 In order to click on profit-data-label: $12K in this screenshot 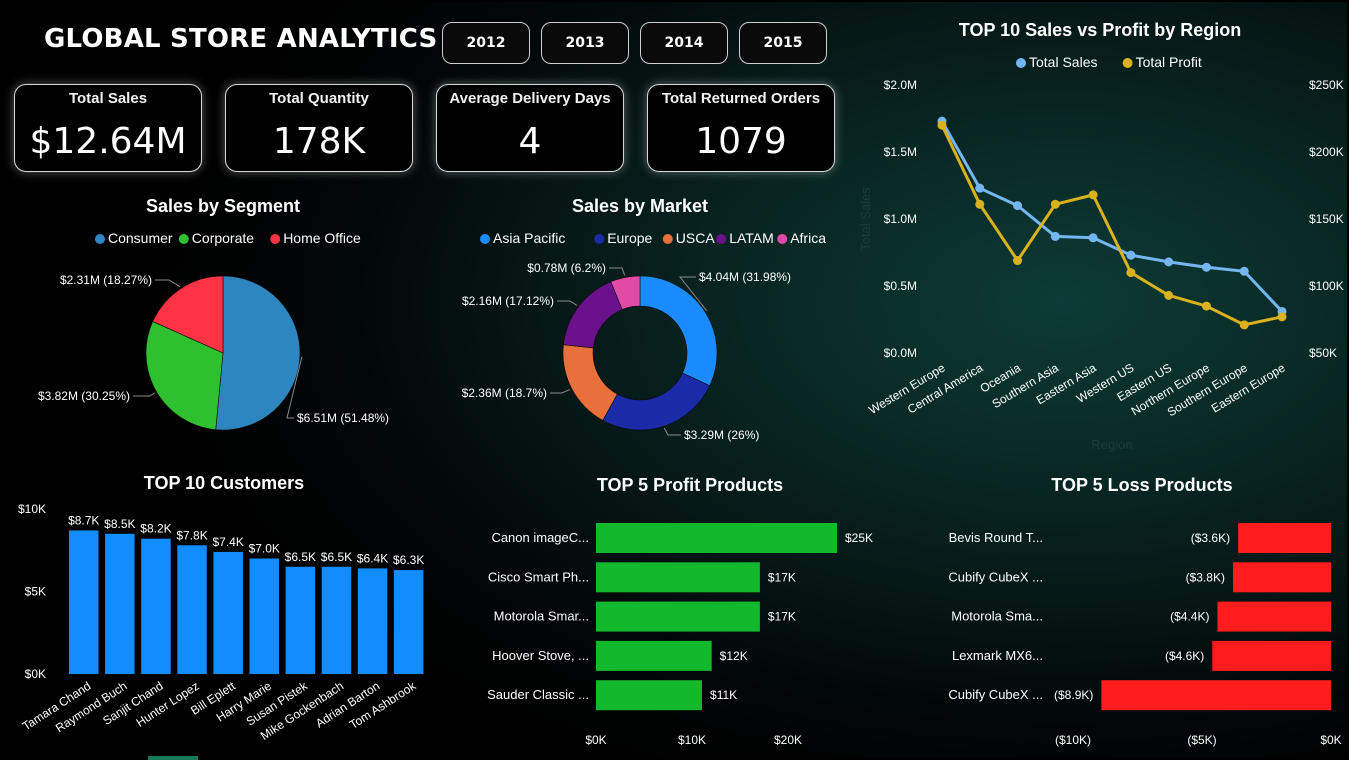, I will do `click(734, 656)`.